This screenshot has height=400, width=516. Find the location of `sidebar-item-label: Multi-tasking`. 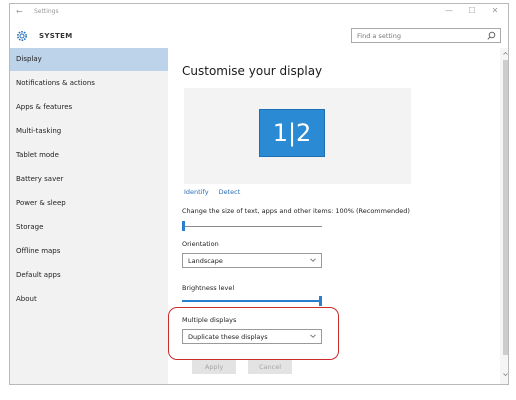

sidebar-item-label: Multi-tasking is located at coordinates (39, 131).